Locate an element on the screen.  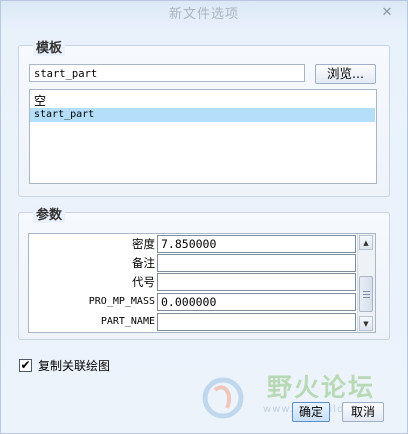
param-label: 代号 is located at coordinates (143, 282).